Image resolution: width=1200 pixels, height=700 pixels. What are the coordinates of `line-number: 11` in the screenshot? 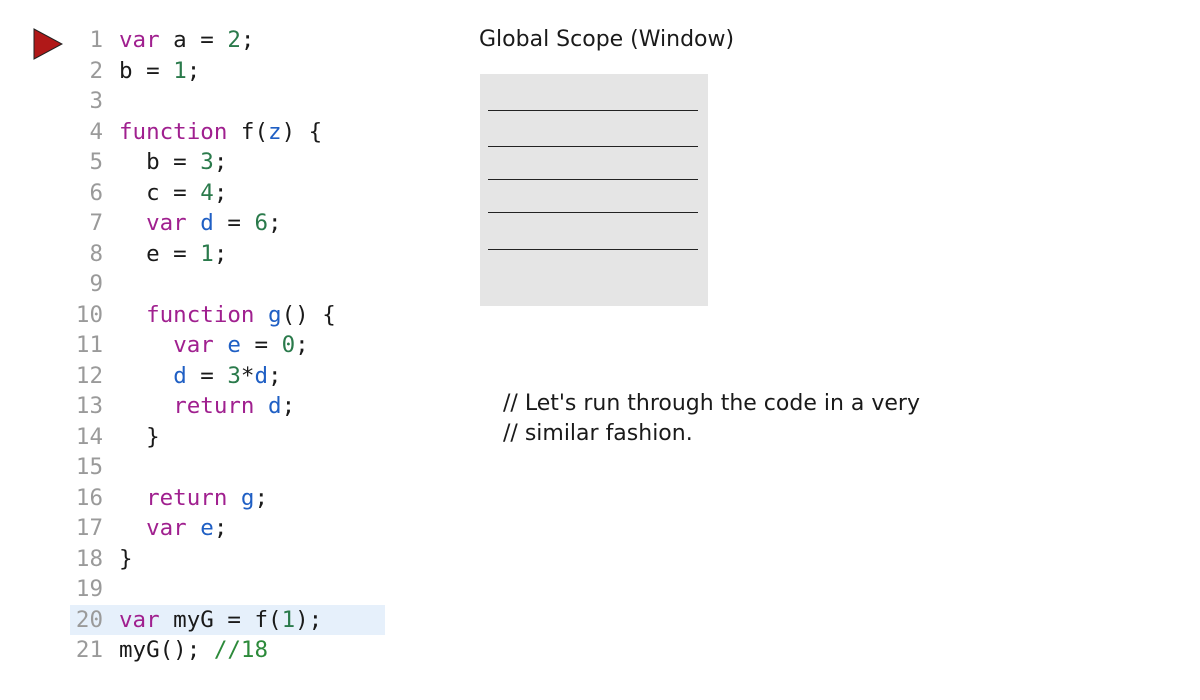 It's located at (89, 345).